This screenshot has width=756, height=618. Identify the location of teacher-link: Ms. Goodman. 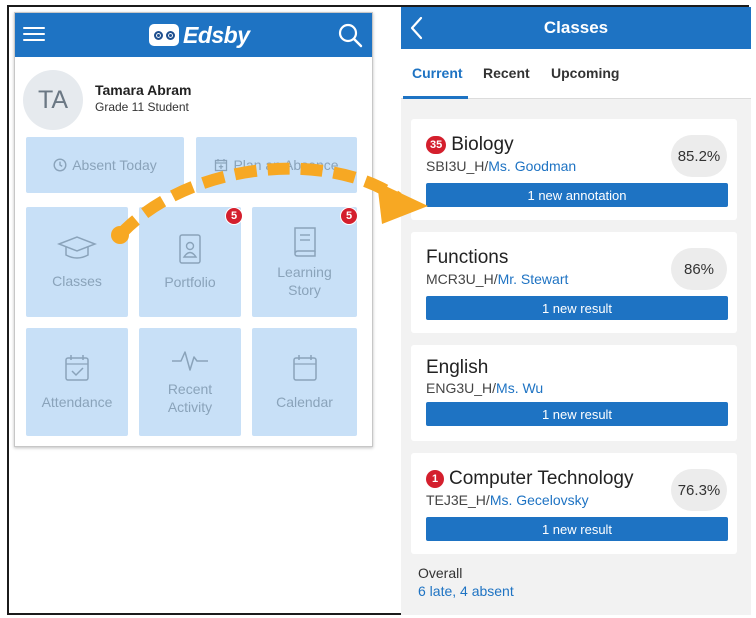
(532, 166).